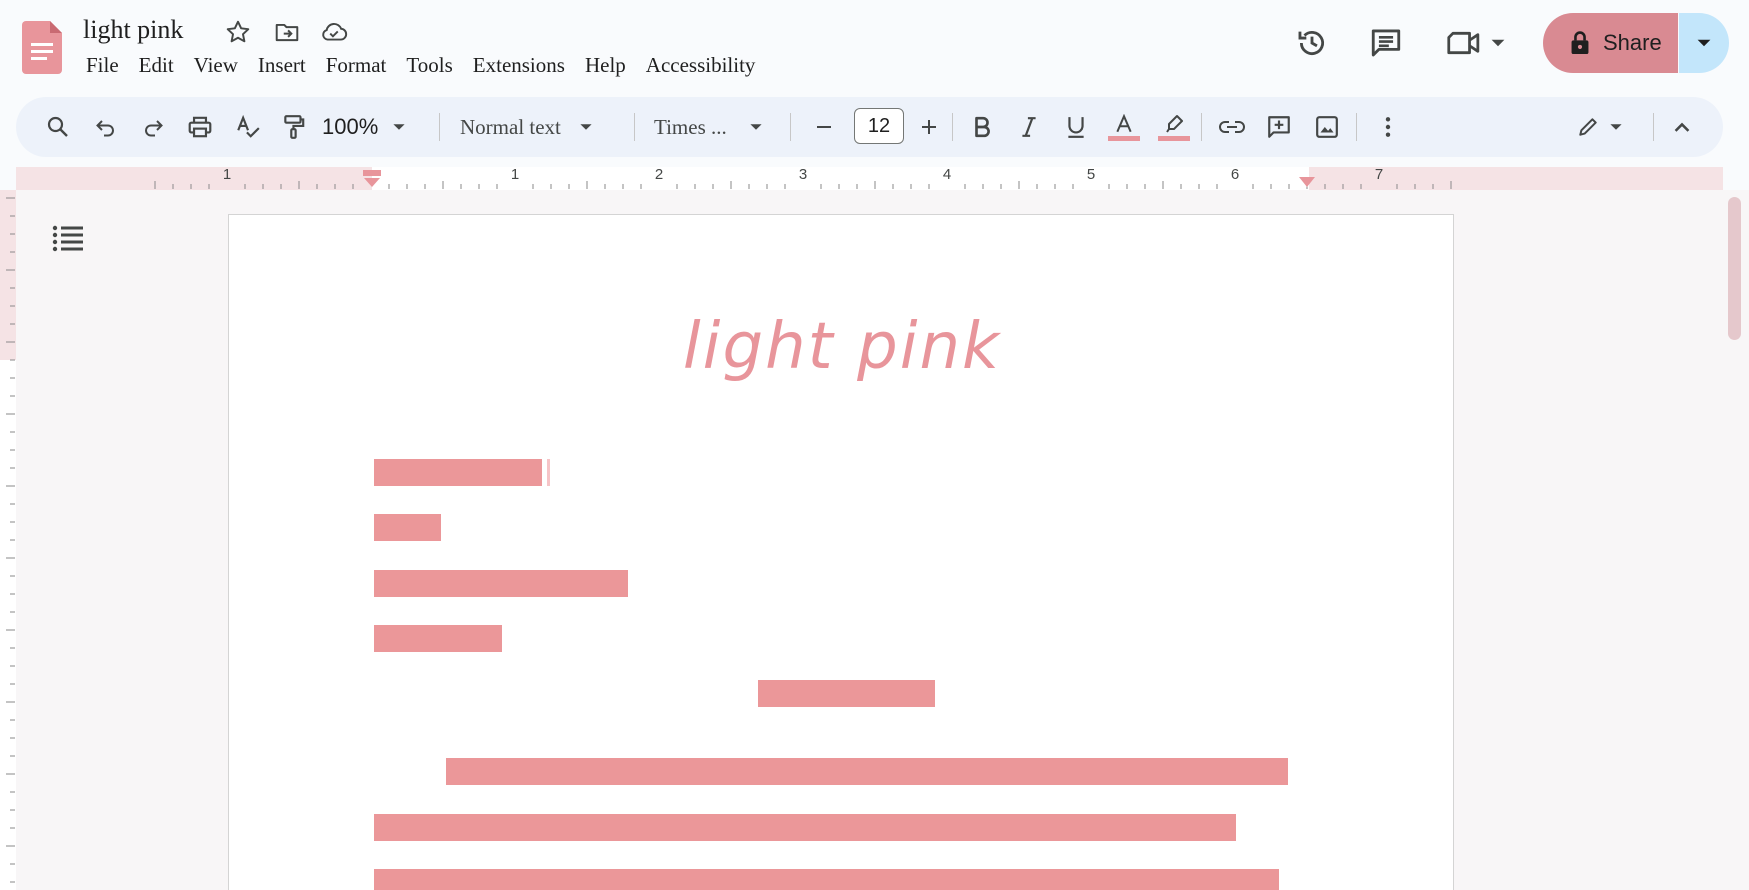 The height and width of the screenshot is (890, 1749). I want to click on decrease-font-icon, so click(824, 127).